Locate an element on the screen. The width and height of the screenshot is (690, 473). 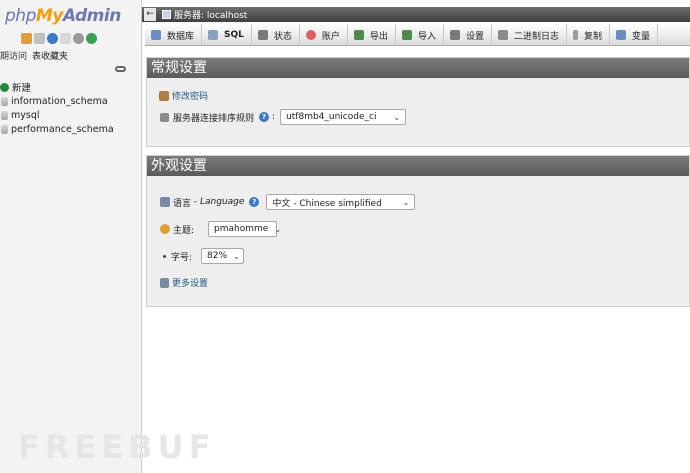
status-icon is located at coordinates (262, 35).